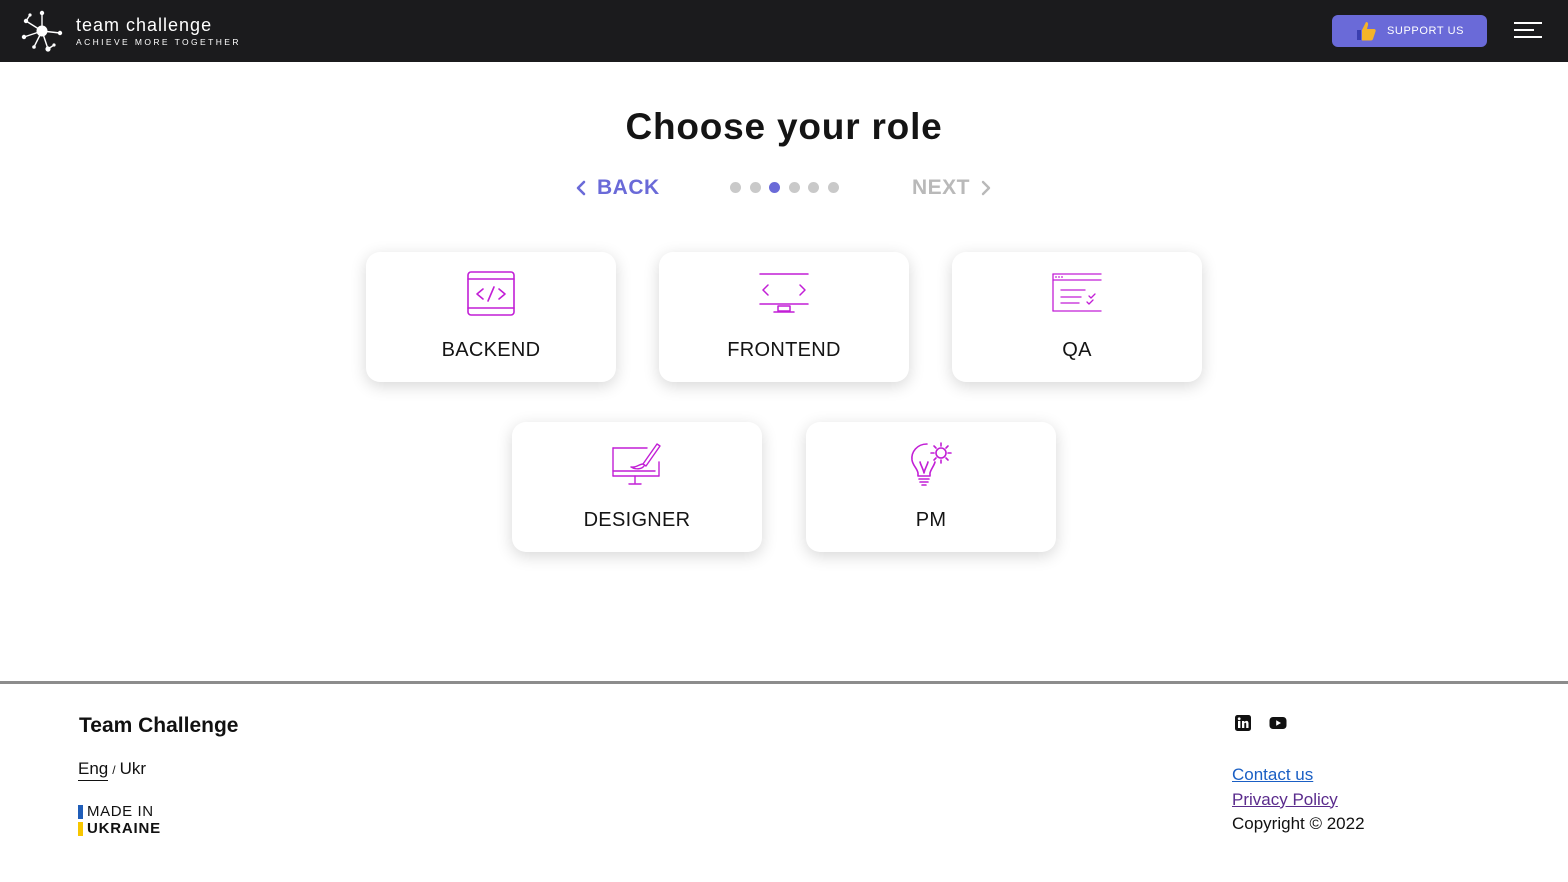 Image resolution: width=1568 pixels, height=882 pixels. I want to click on contact-us-link: Contact us, so click(1298, 775).